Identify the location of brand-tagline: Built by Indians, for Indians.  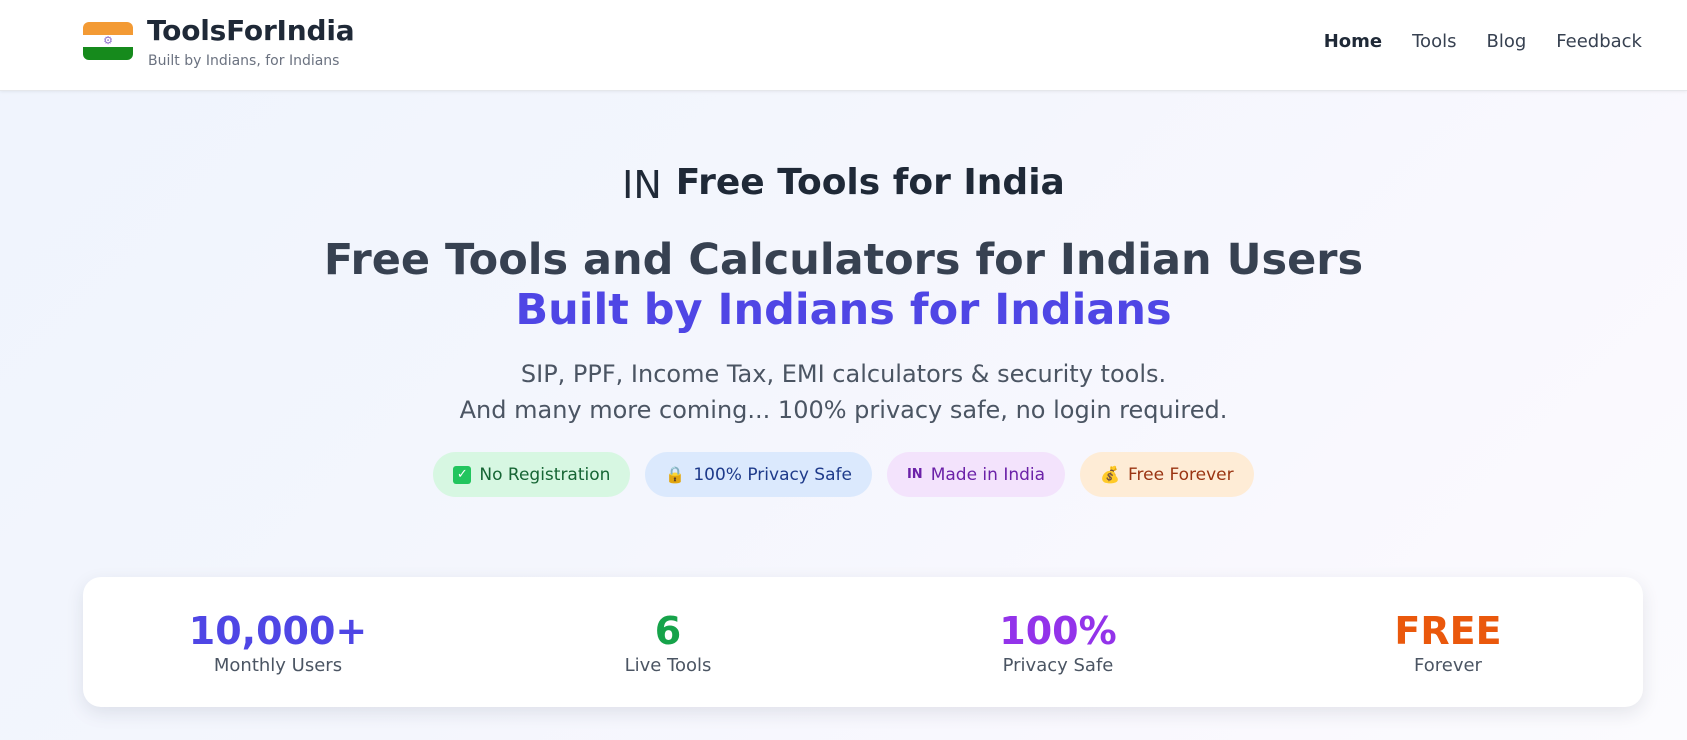
(244, 61).